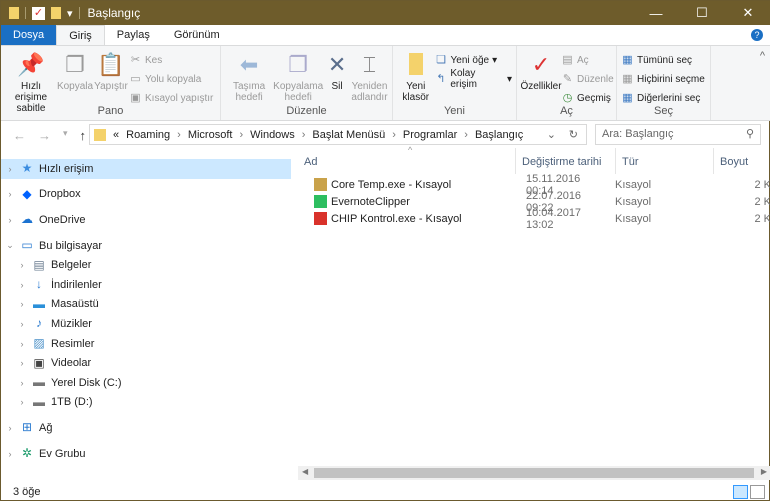  I want to click on copy-icon: ❐, so click(75, 64).